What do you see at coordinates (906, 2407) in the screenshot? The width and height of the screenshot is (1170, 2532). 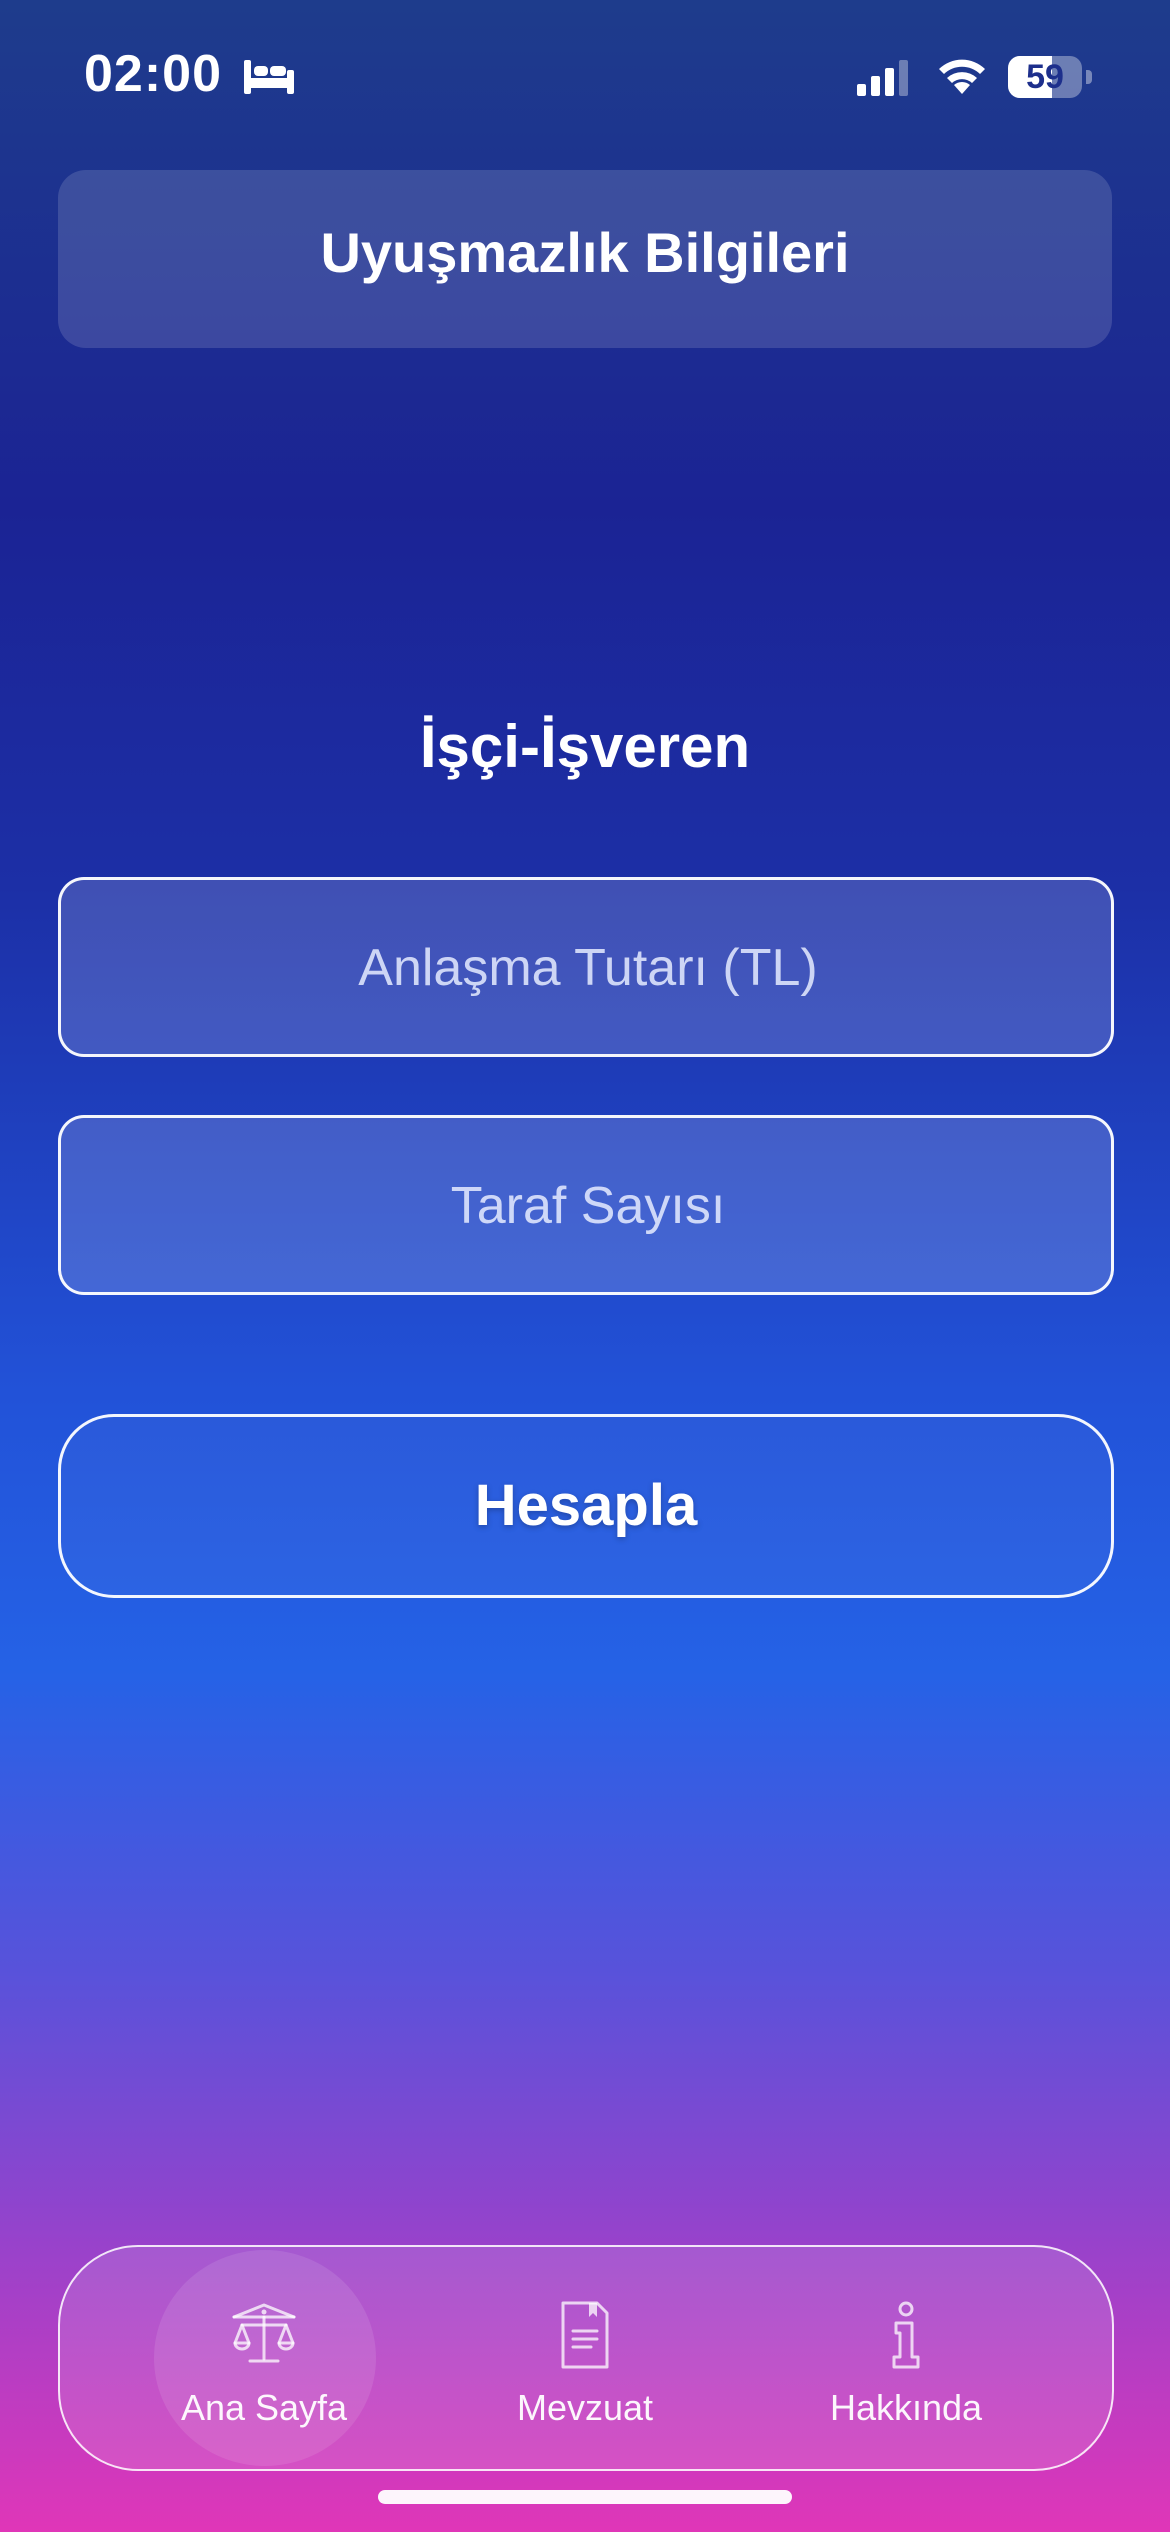 I see `tab-label-hakkinda: Hakkında` at bounding box center [906, 2407].